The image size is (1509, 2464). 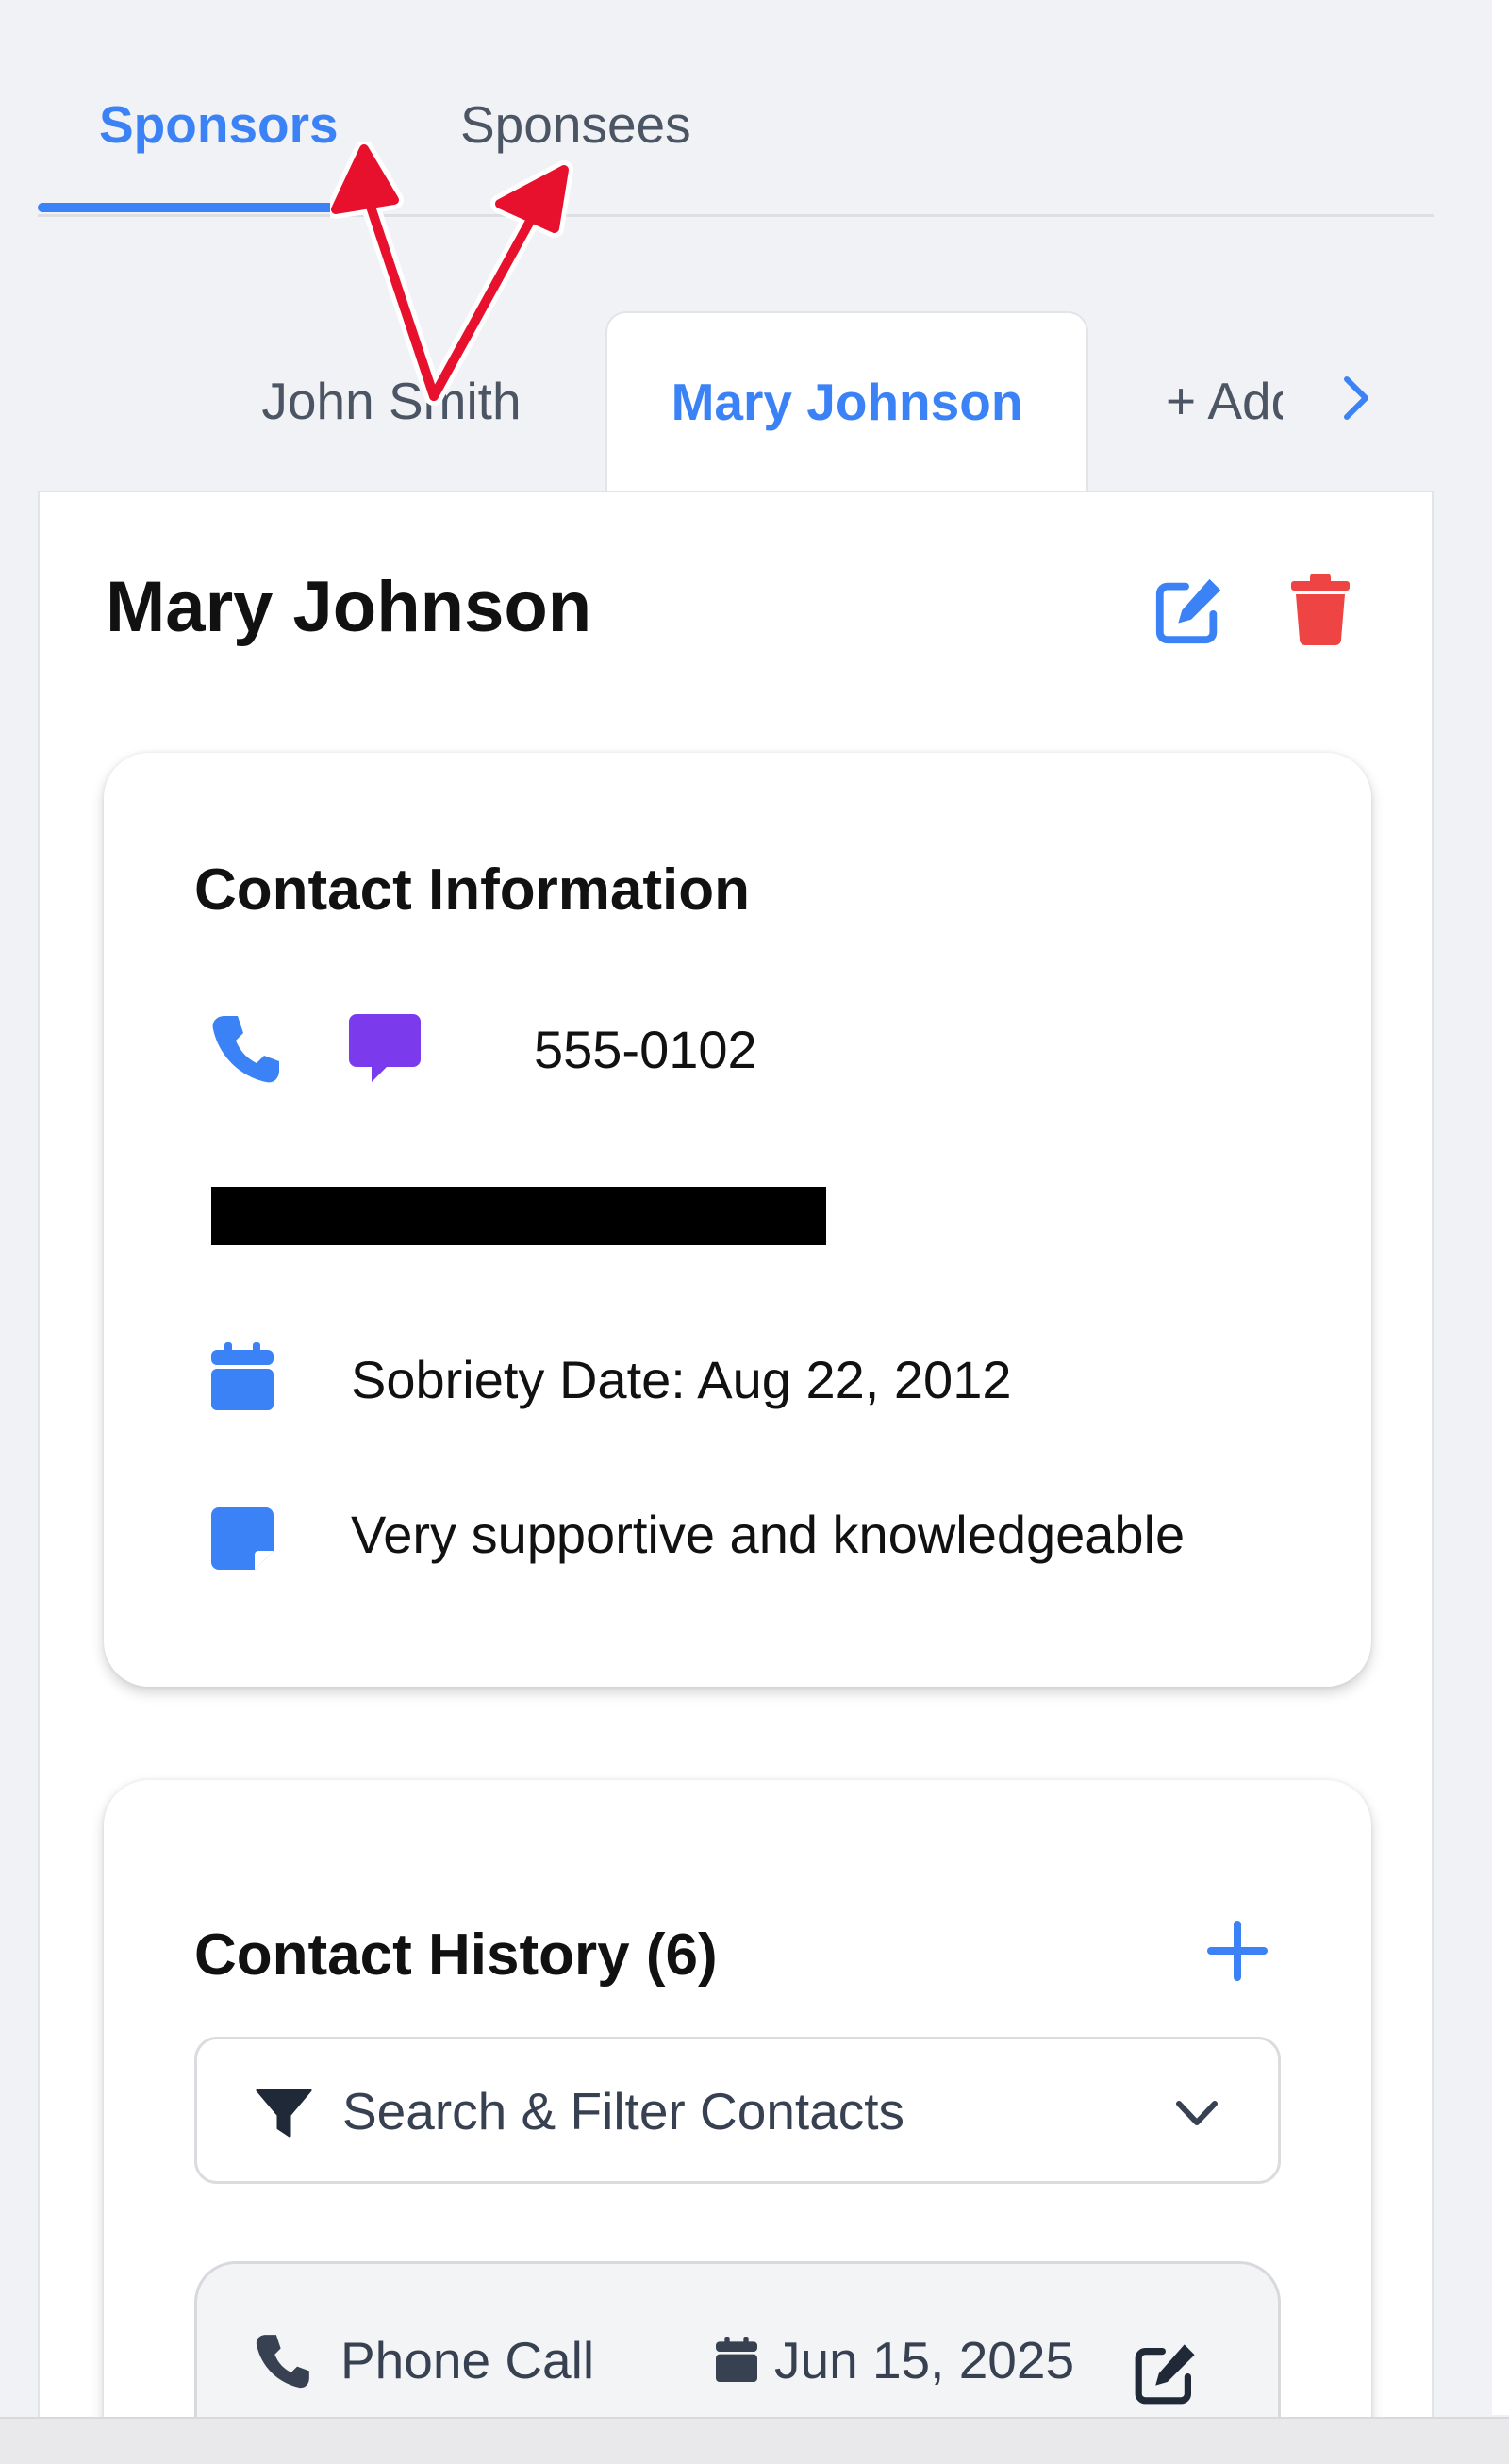 I want to click on top-tab-bar: Sponsors Sponsees, so click(x=736, y=142).